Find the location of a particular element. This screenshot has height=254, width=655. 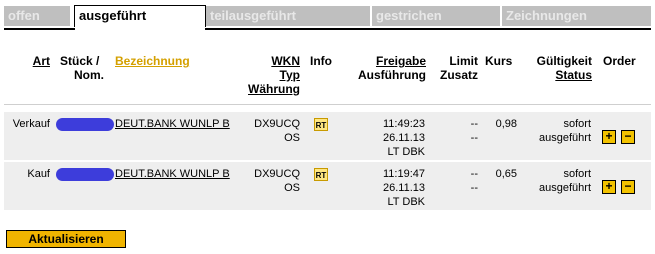

tab-zeichnungen: Zeichnungen is located at coordinates (576, 16).